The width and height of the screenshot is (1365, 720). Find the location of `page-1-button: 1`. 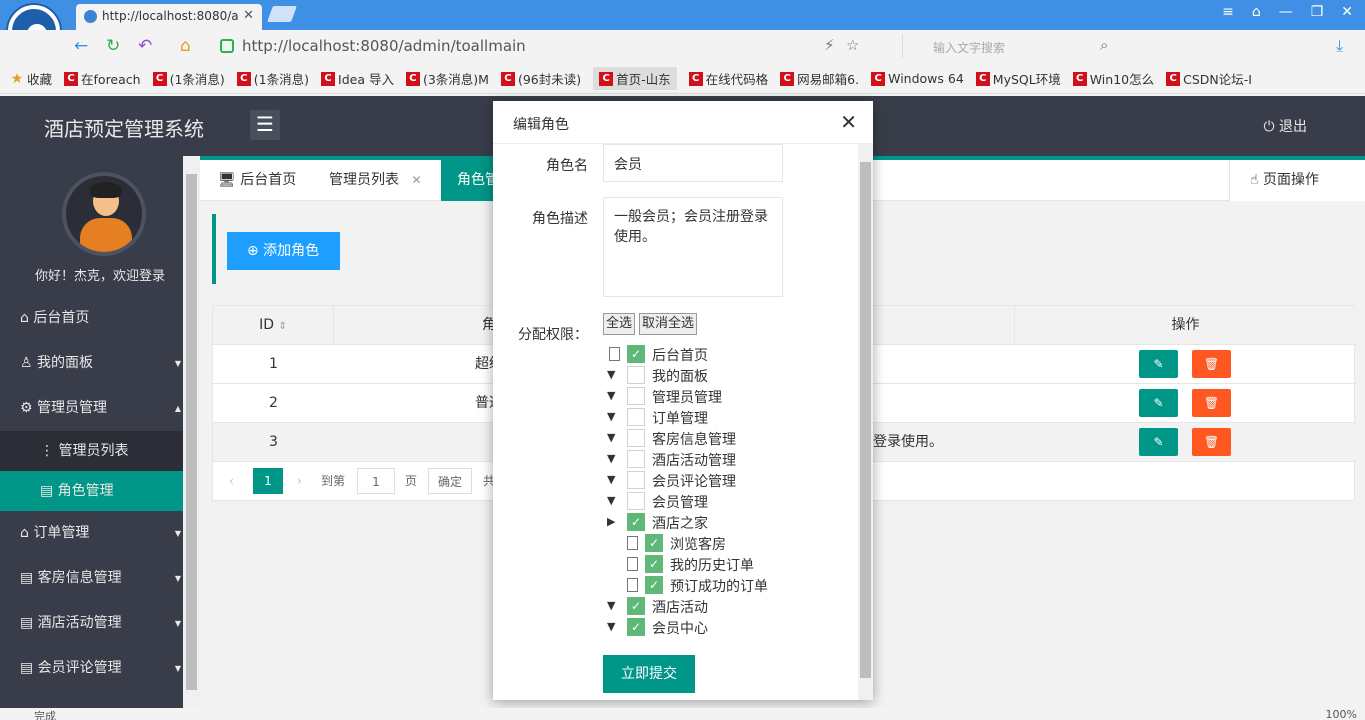

page-1-button: 1 is located at coordinates (268, 481).